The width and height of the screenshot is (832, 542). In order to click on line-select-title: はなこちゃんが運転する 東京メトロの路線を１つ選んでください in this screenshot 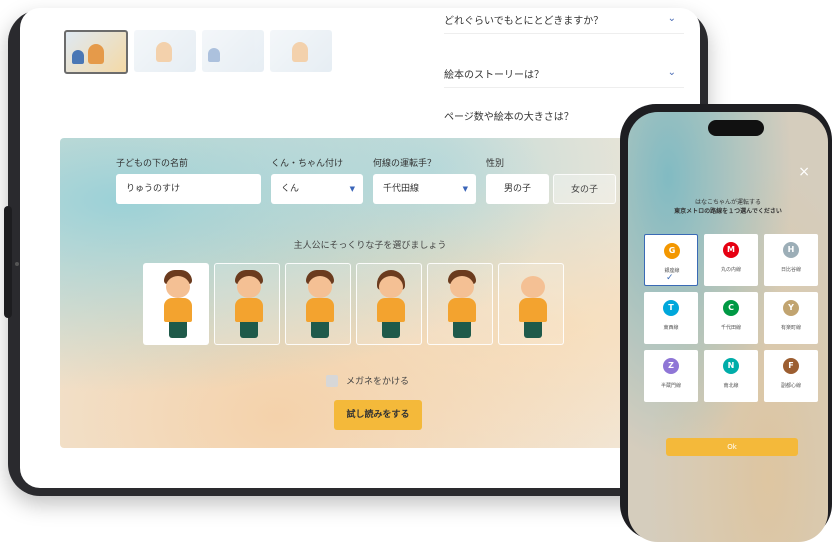, I will do `click(728, 207)`.